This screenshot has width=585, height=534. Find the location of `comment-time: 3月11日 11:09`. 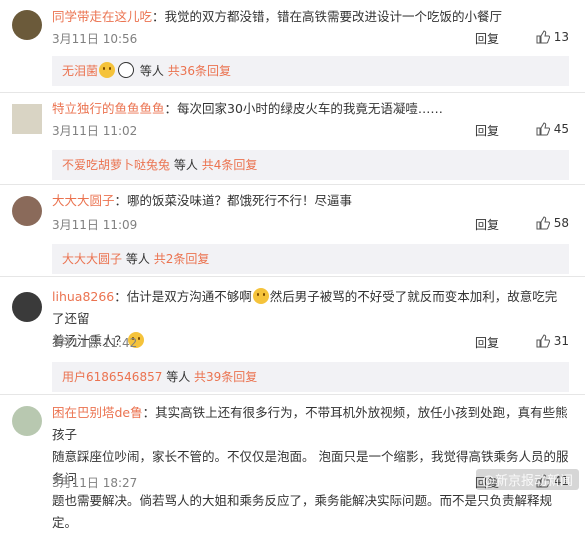

comment-time: 3月11日 11:09 is located at coordinates (95, 225).